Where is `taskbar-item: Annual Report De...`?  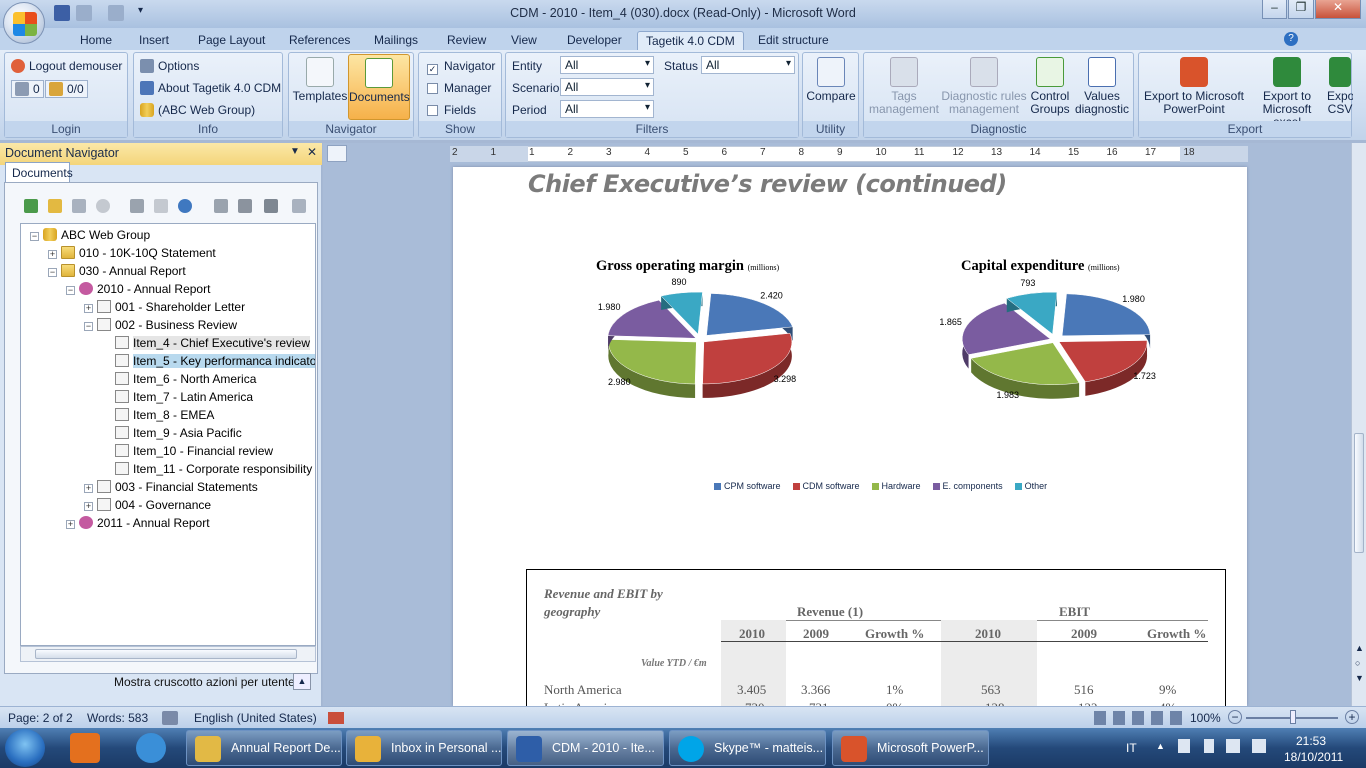
taskbar-item: Annual Report De... is located at coordinates (264, 748).